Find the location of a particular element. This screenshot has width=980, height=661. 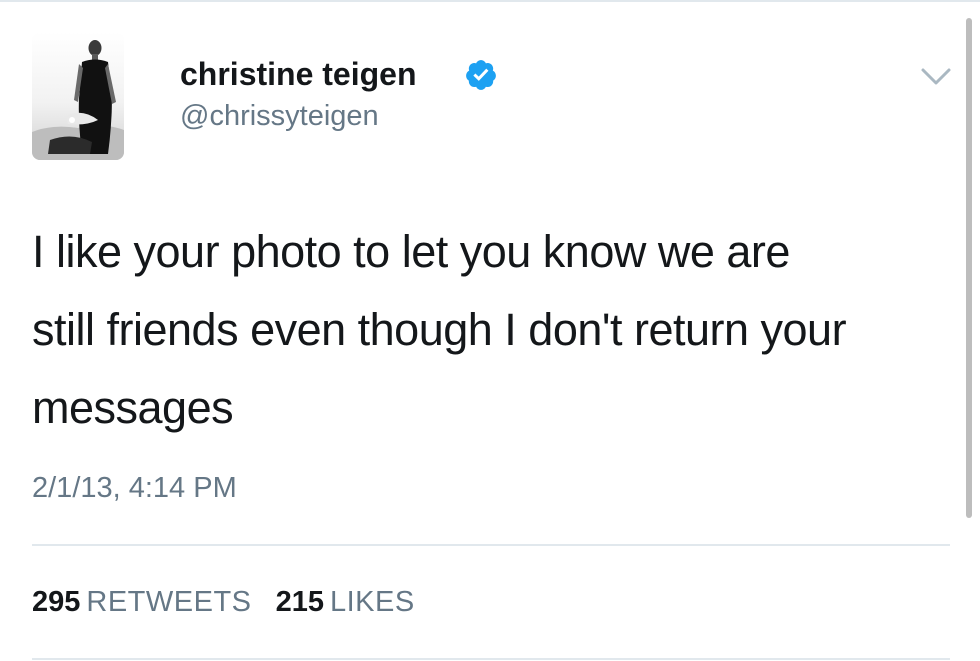

avatar is located at coordinates (78, 96).